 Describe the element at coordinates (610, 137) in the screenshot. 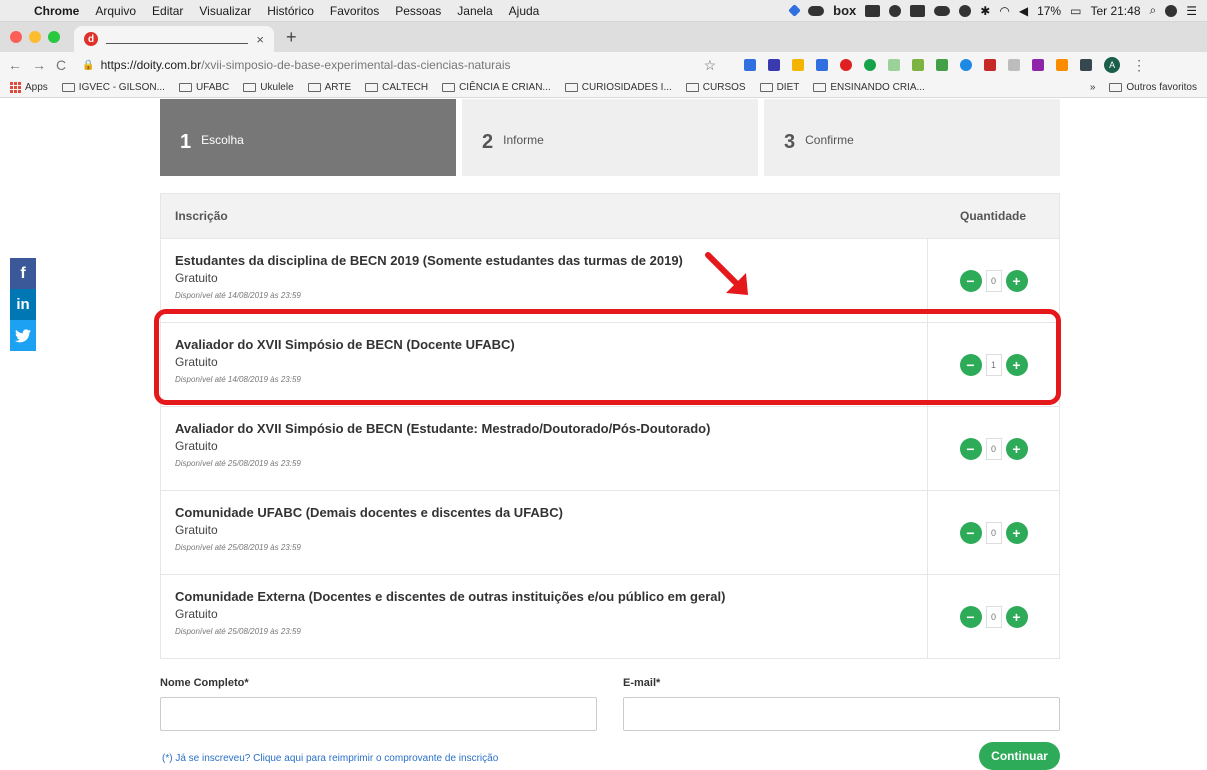

I see `step-informe: 2 Informe` at that location.